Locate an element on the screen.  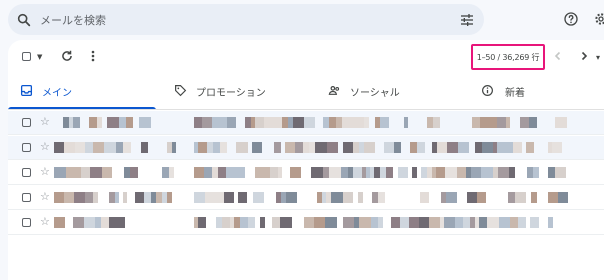
chevron-left-icon is located at coordinates (558, 56).